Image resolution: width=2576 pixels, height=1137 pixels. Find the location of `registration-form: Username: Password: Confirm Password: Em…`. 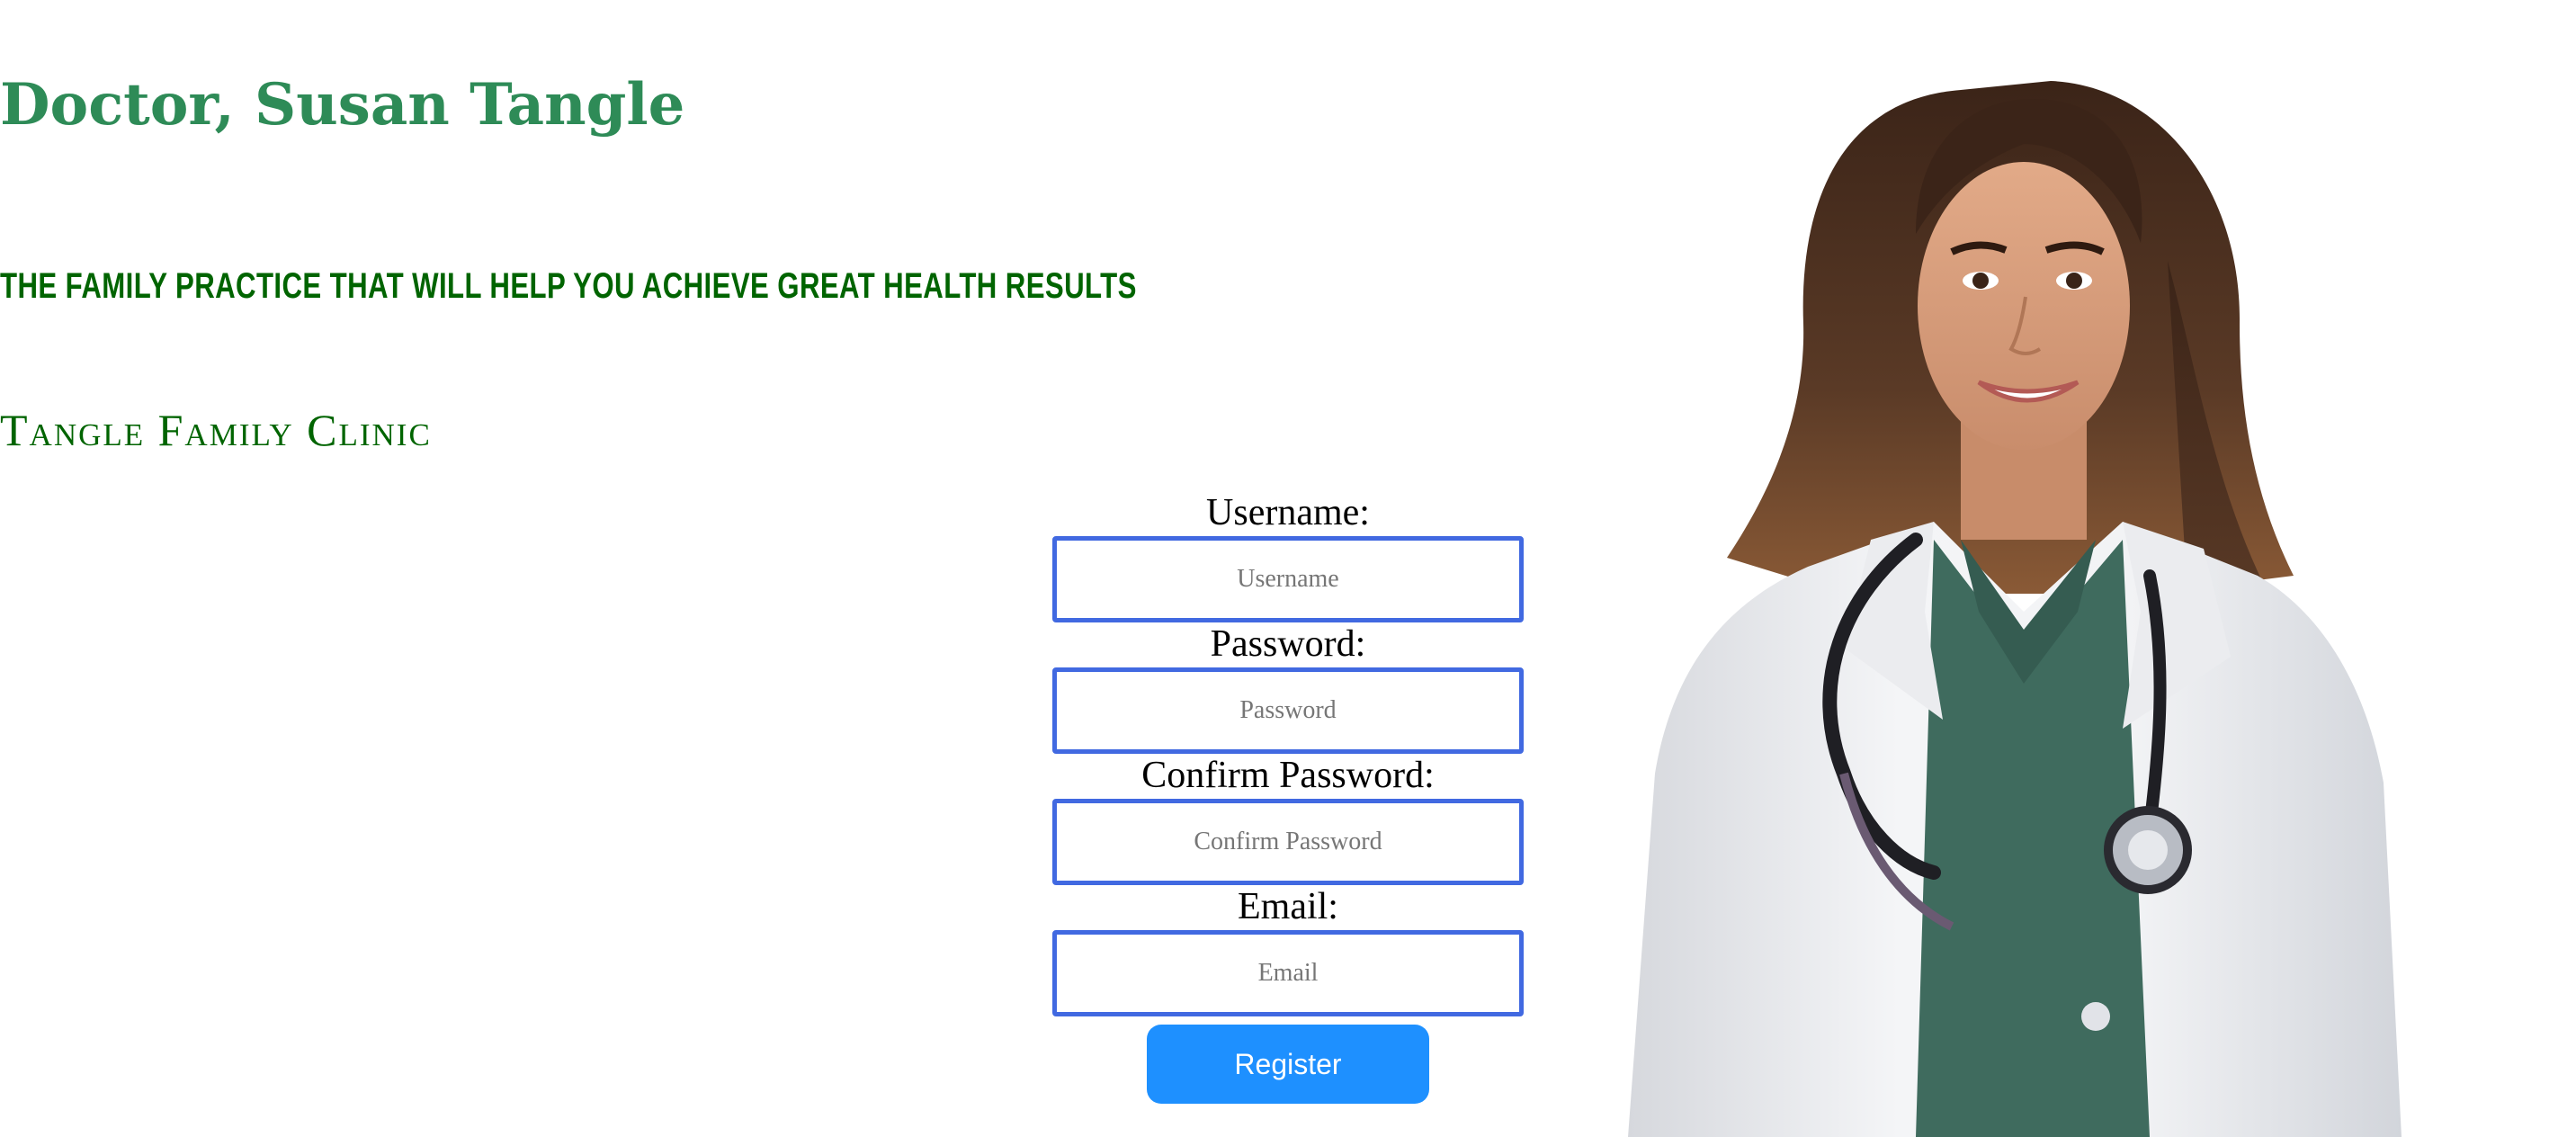

registration-form: Username: Password: Confirm Password: Em… is located at coordinates (1288, 752).